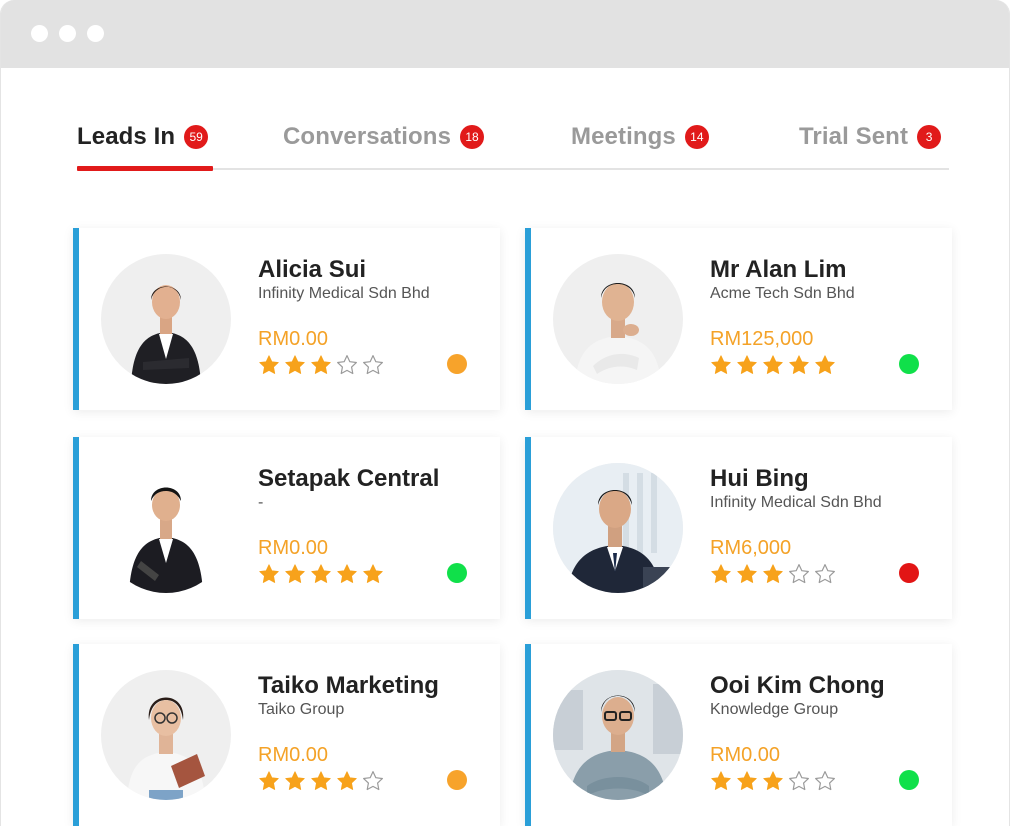  Describe the element at coordinates (286, 735) in the screenshot. I see `lead-card: Taiko Marketing Taiko Group RM0.00` at that location.